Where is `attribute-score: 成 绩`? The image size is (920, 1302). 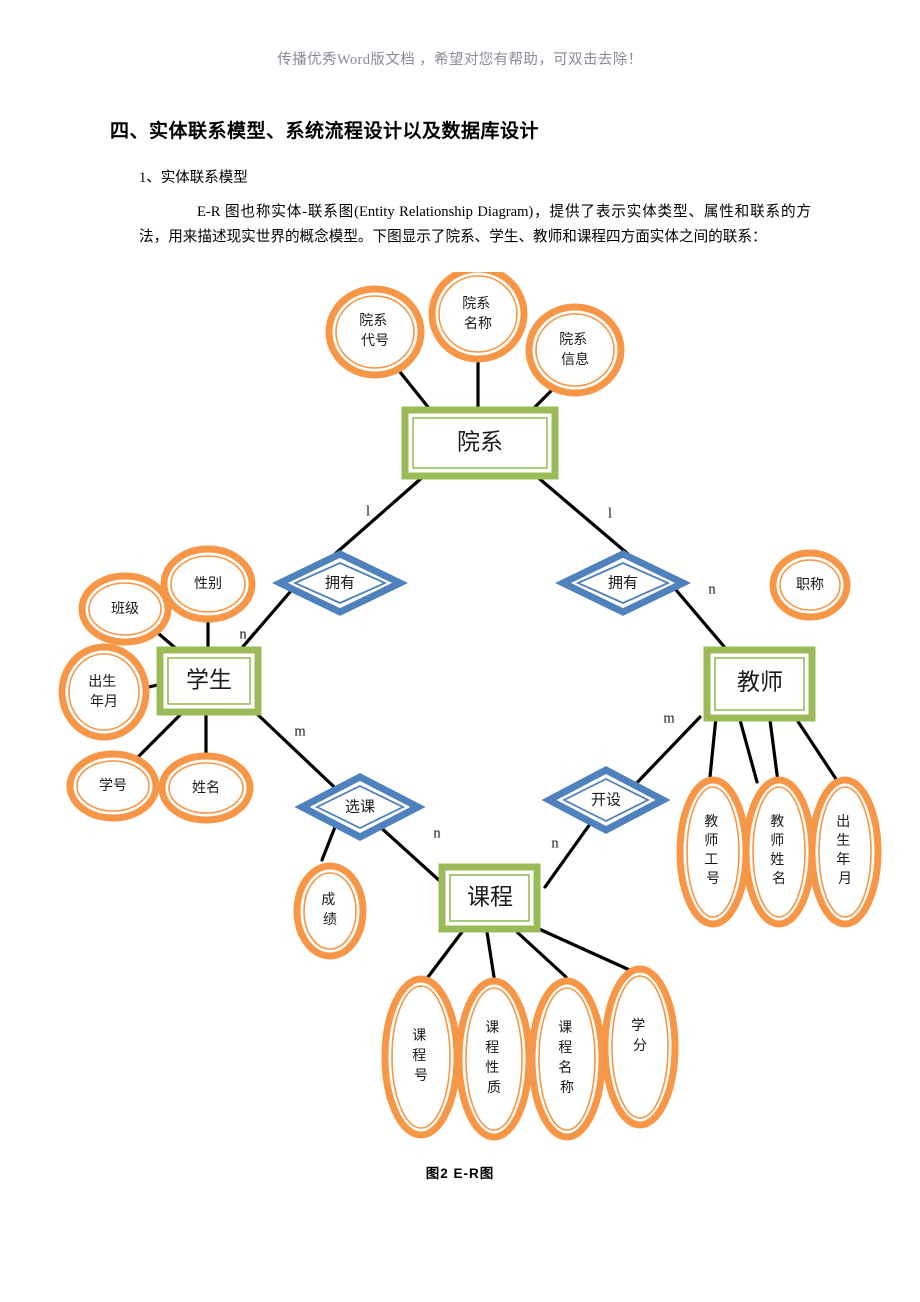 attribute-score: 成 绩 is located at coordinates (330, 911).